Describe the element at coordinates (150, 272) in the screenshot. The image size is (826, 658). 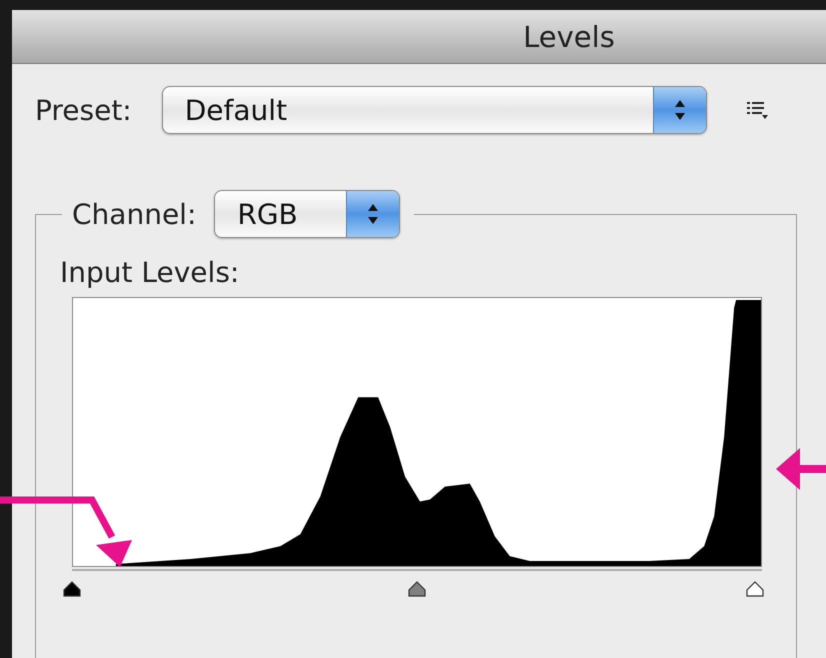
I see `input-levels-label: Input Levels:` at that location.